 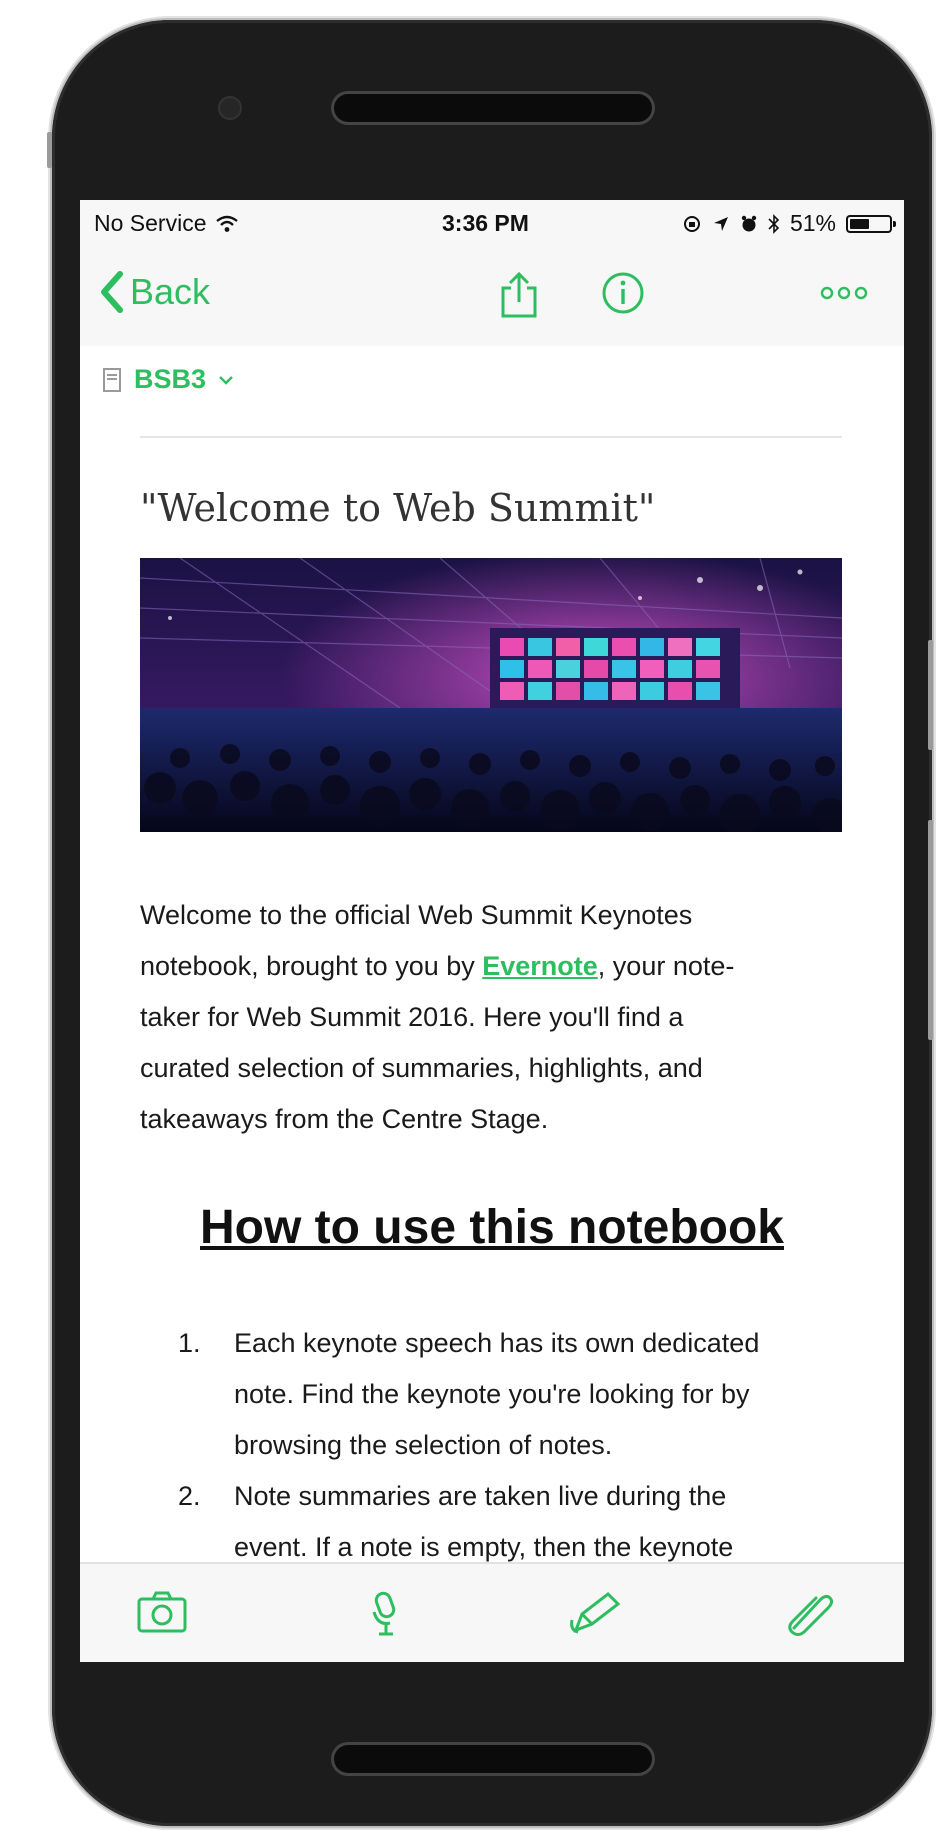 I want to click on clock: 3:36 PM, so click(x=485, y=223).